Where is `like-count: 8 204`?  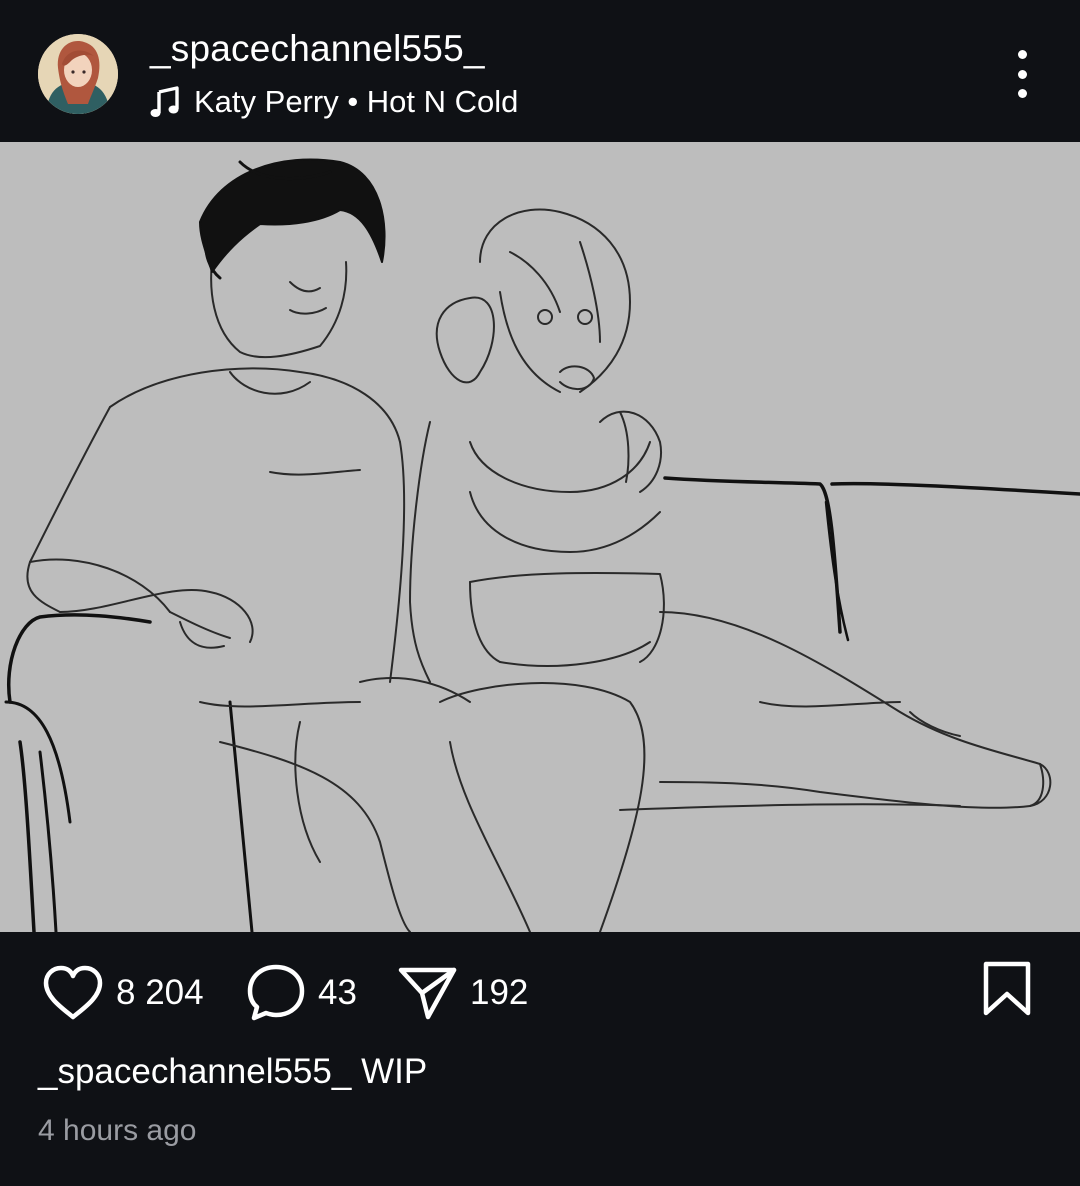
like-count: 8 204 is located at coordinates (160, 992).